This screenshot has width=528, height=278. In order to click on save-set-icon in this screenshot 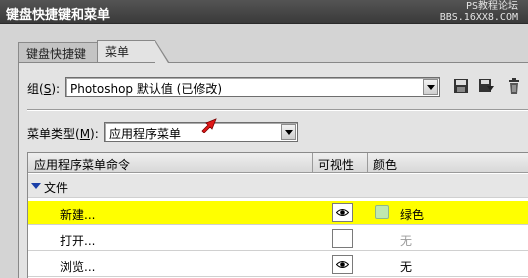, I will do `click(461, 86)`.